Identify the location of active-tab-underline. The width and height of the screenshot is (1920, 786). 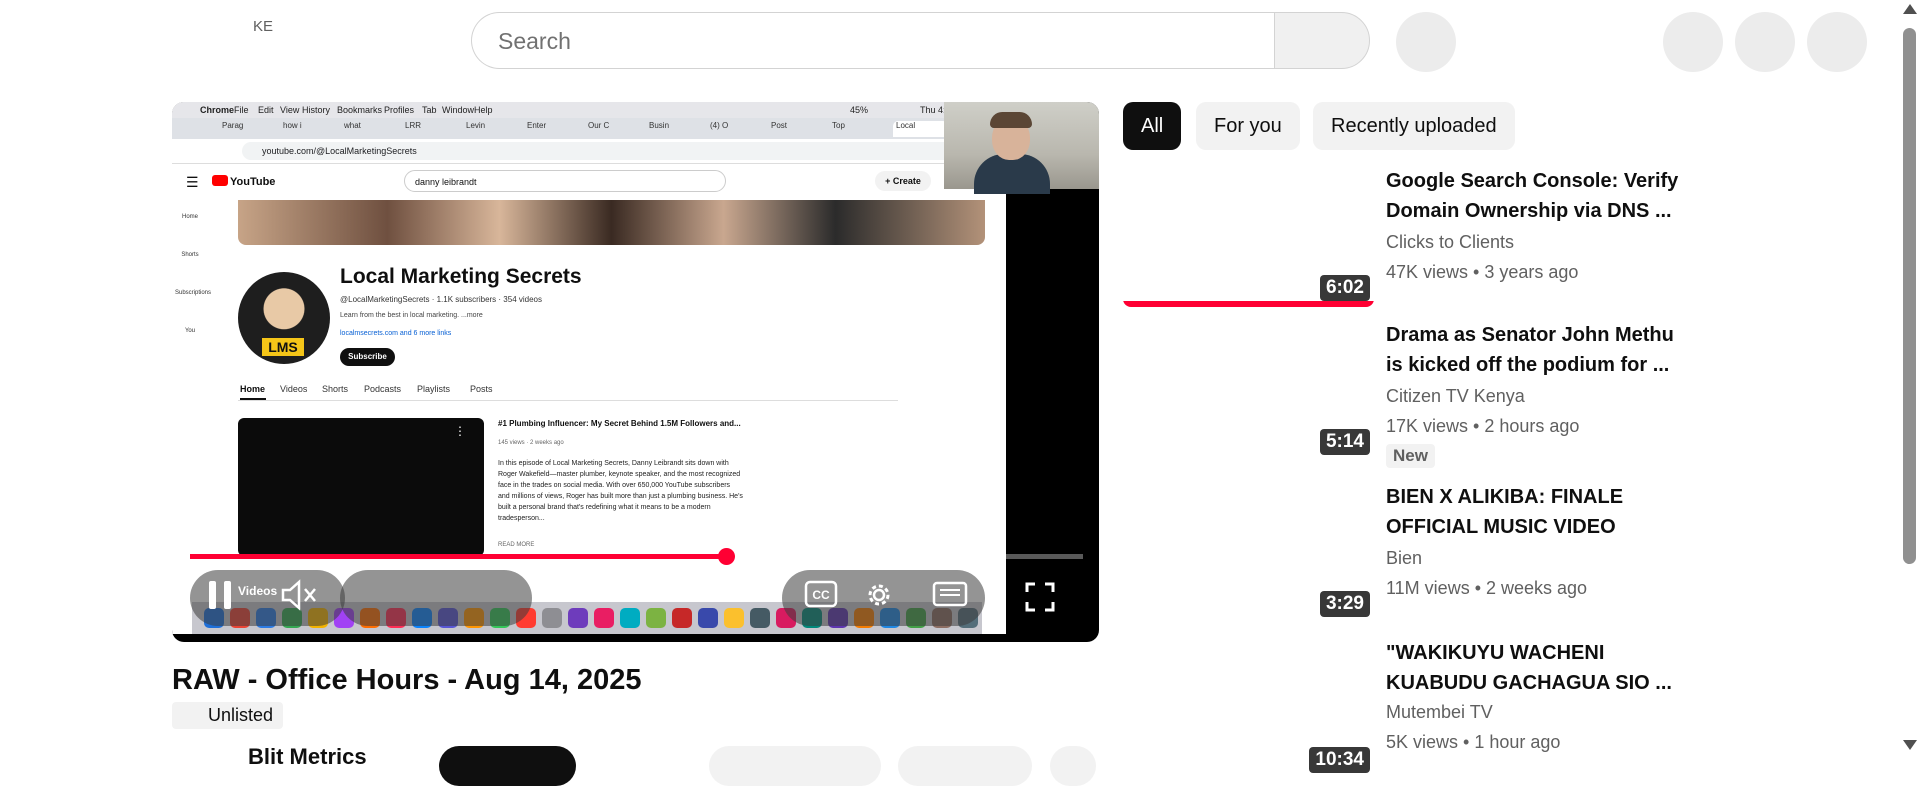
(253, 399).